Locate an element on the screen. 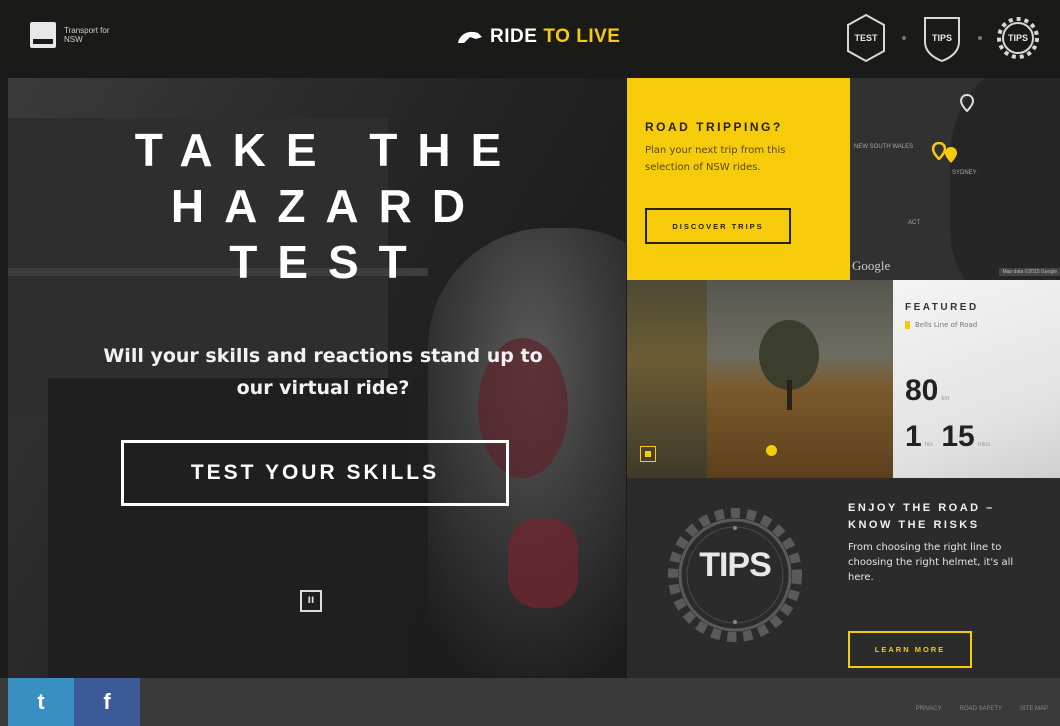  nav-tips-shield-badge: TIPS is located at coordinates (942, 38).